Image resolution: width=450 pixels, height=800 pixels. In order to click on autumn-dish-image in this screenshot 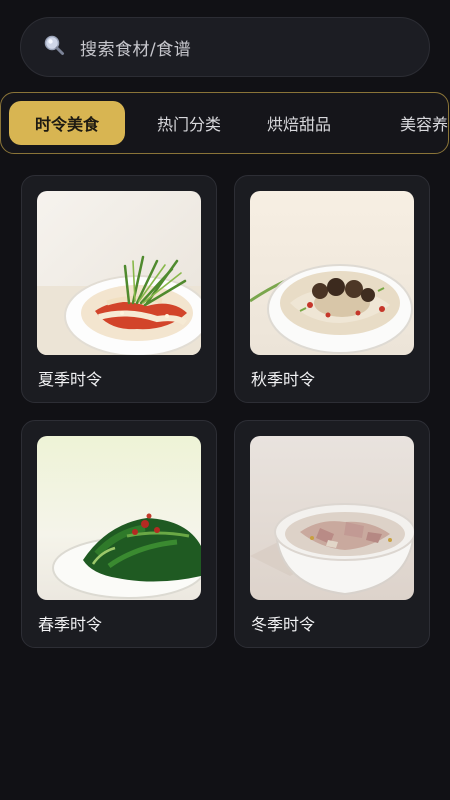, I will do `click(332, 273)`.